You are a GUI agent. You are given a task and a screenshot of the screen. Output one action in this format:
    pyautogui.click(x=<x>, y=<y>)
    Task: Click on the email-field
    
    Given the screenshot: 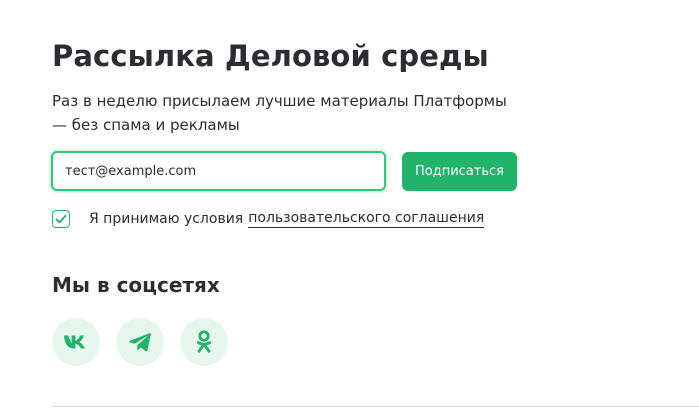 What is the action you would take?
    pyautogui.click(x=218, y=171)
    